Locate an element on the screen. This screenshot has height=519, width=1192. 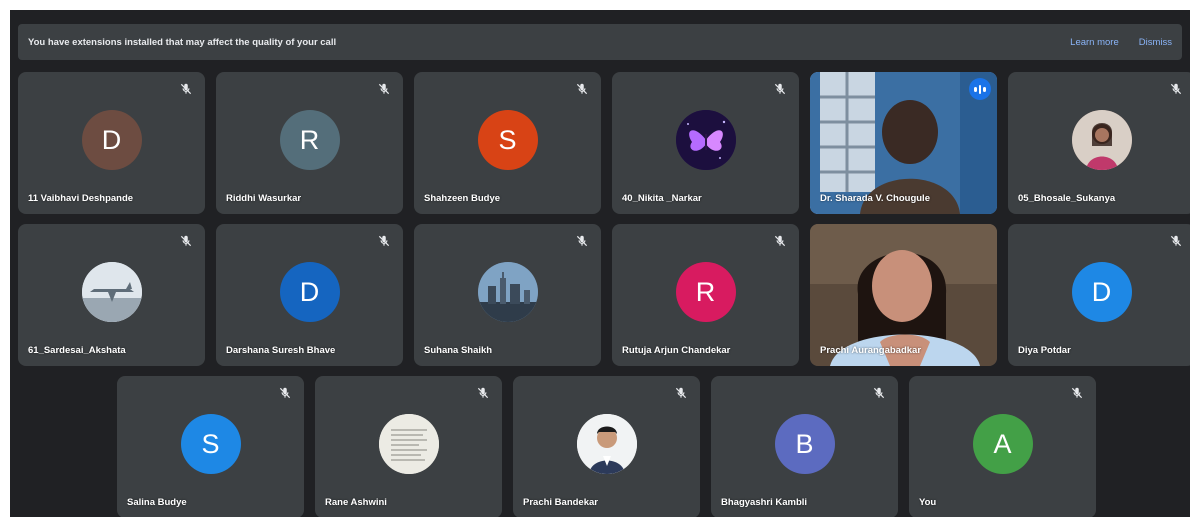
participant-name: Rane Ashwini is located at coordinates (356, 502).